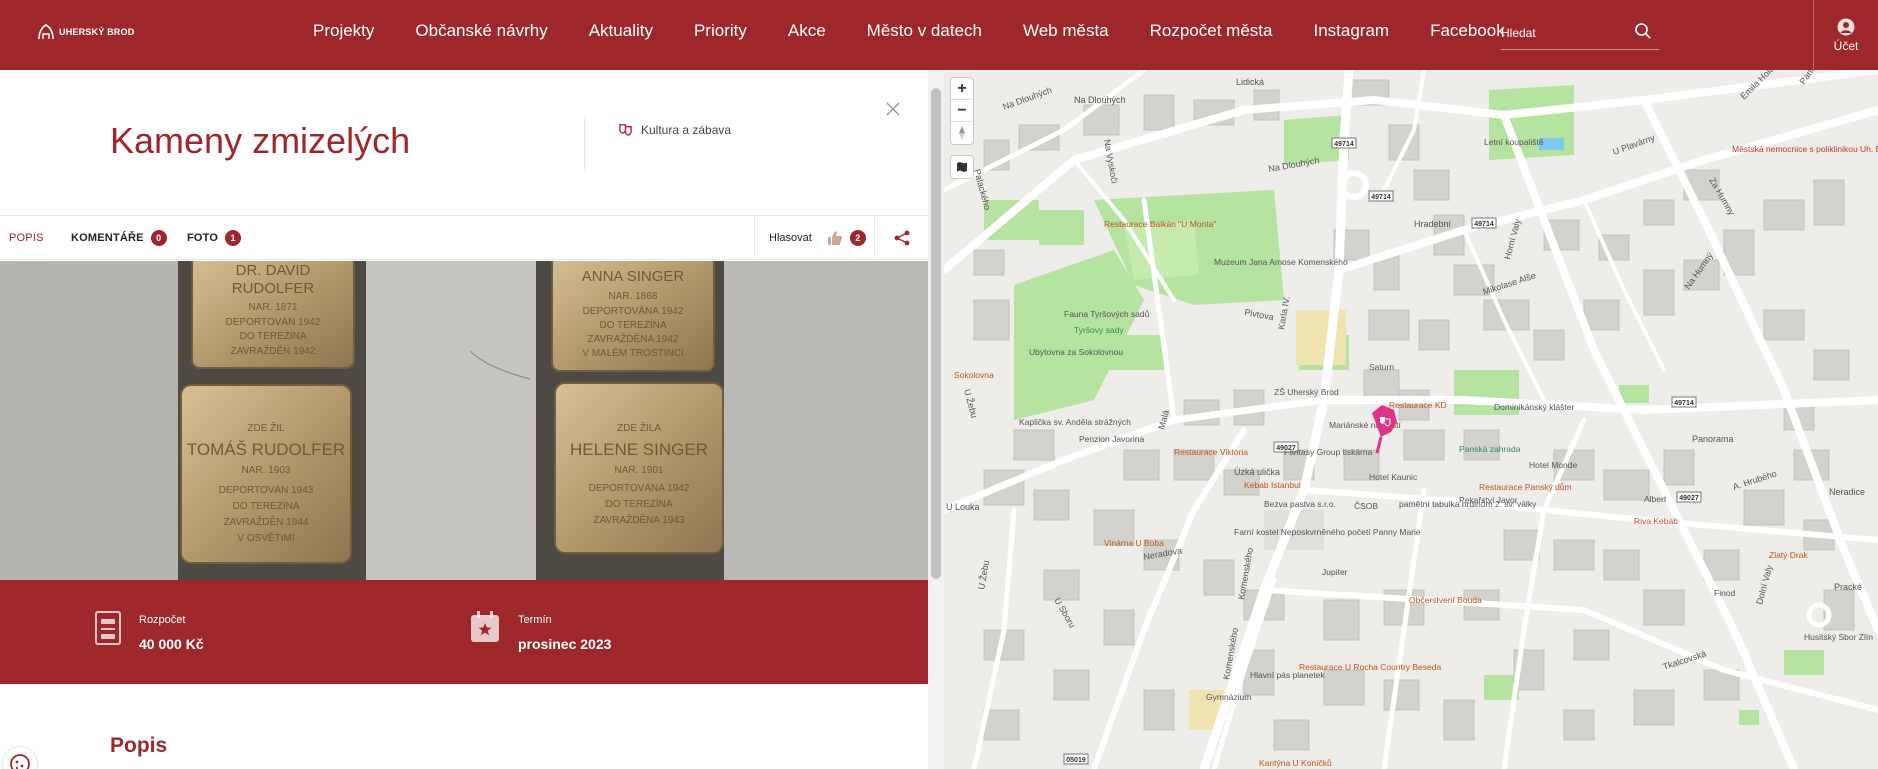  I want to click on panel-scrollbar, so click(936, 419).